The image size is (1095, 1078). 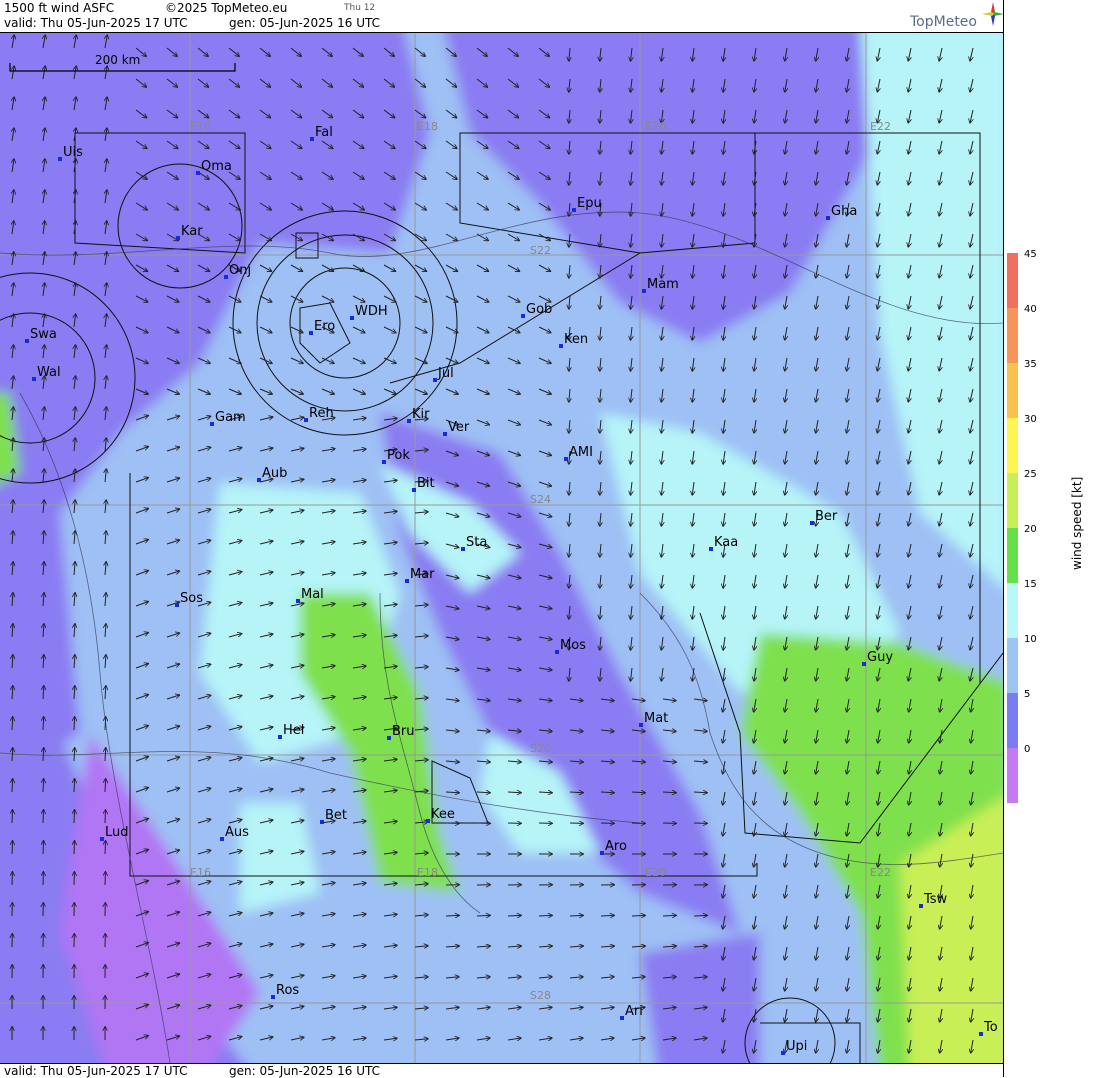 What do you see at coordinates (440, 815) in the screenshot?
I see `place-marker: Kee` at bounding box center [440, 815].